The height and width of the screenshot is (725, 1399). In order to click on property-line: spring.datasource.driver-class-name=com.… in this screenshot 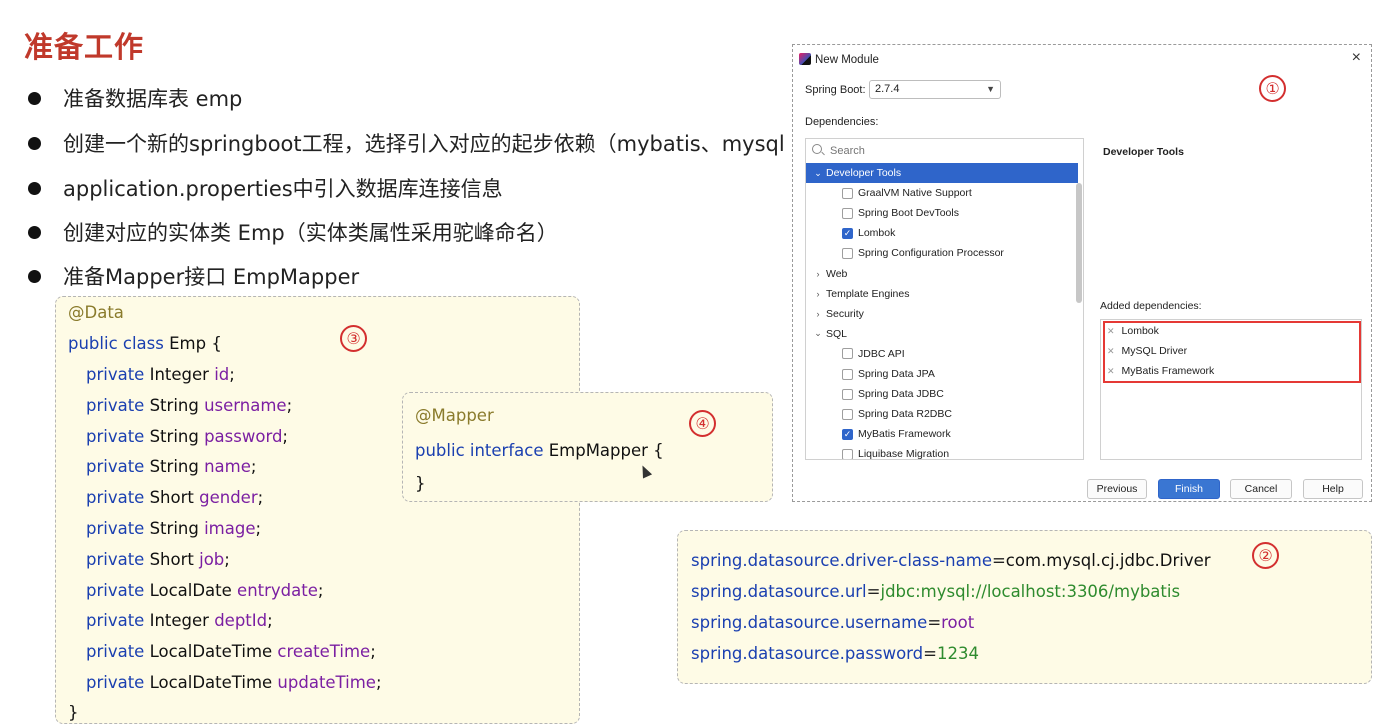, I will do `click(951, 560)`.